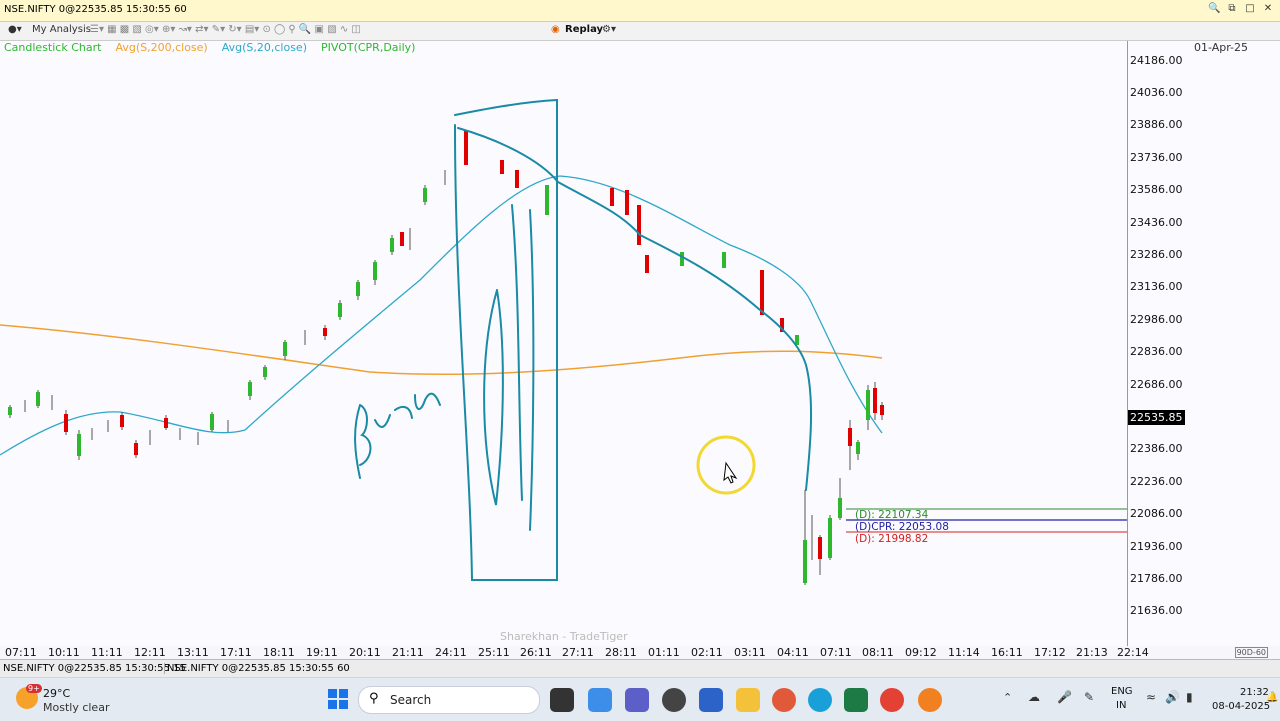  I want to click on dell-icon, so click(674, 700).